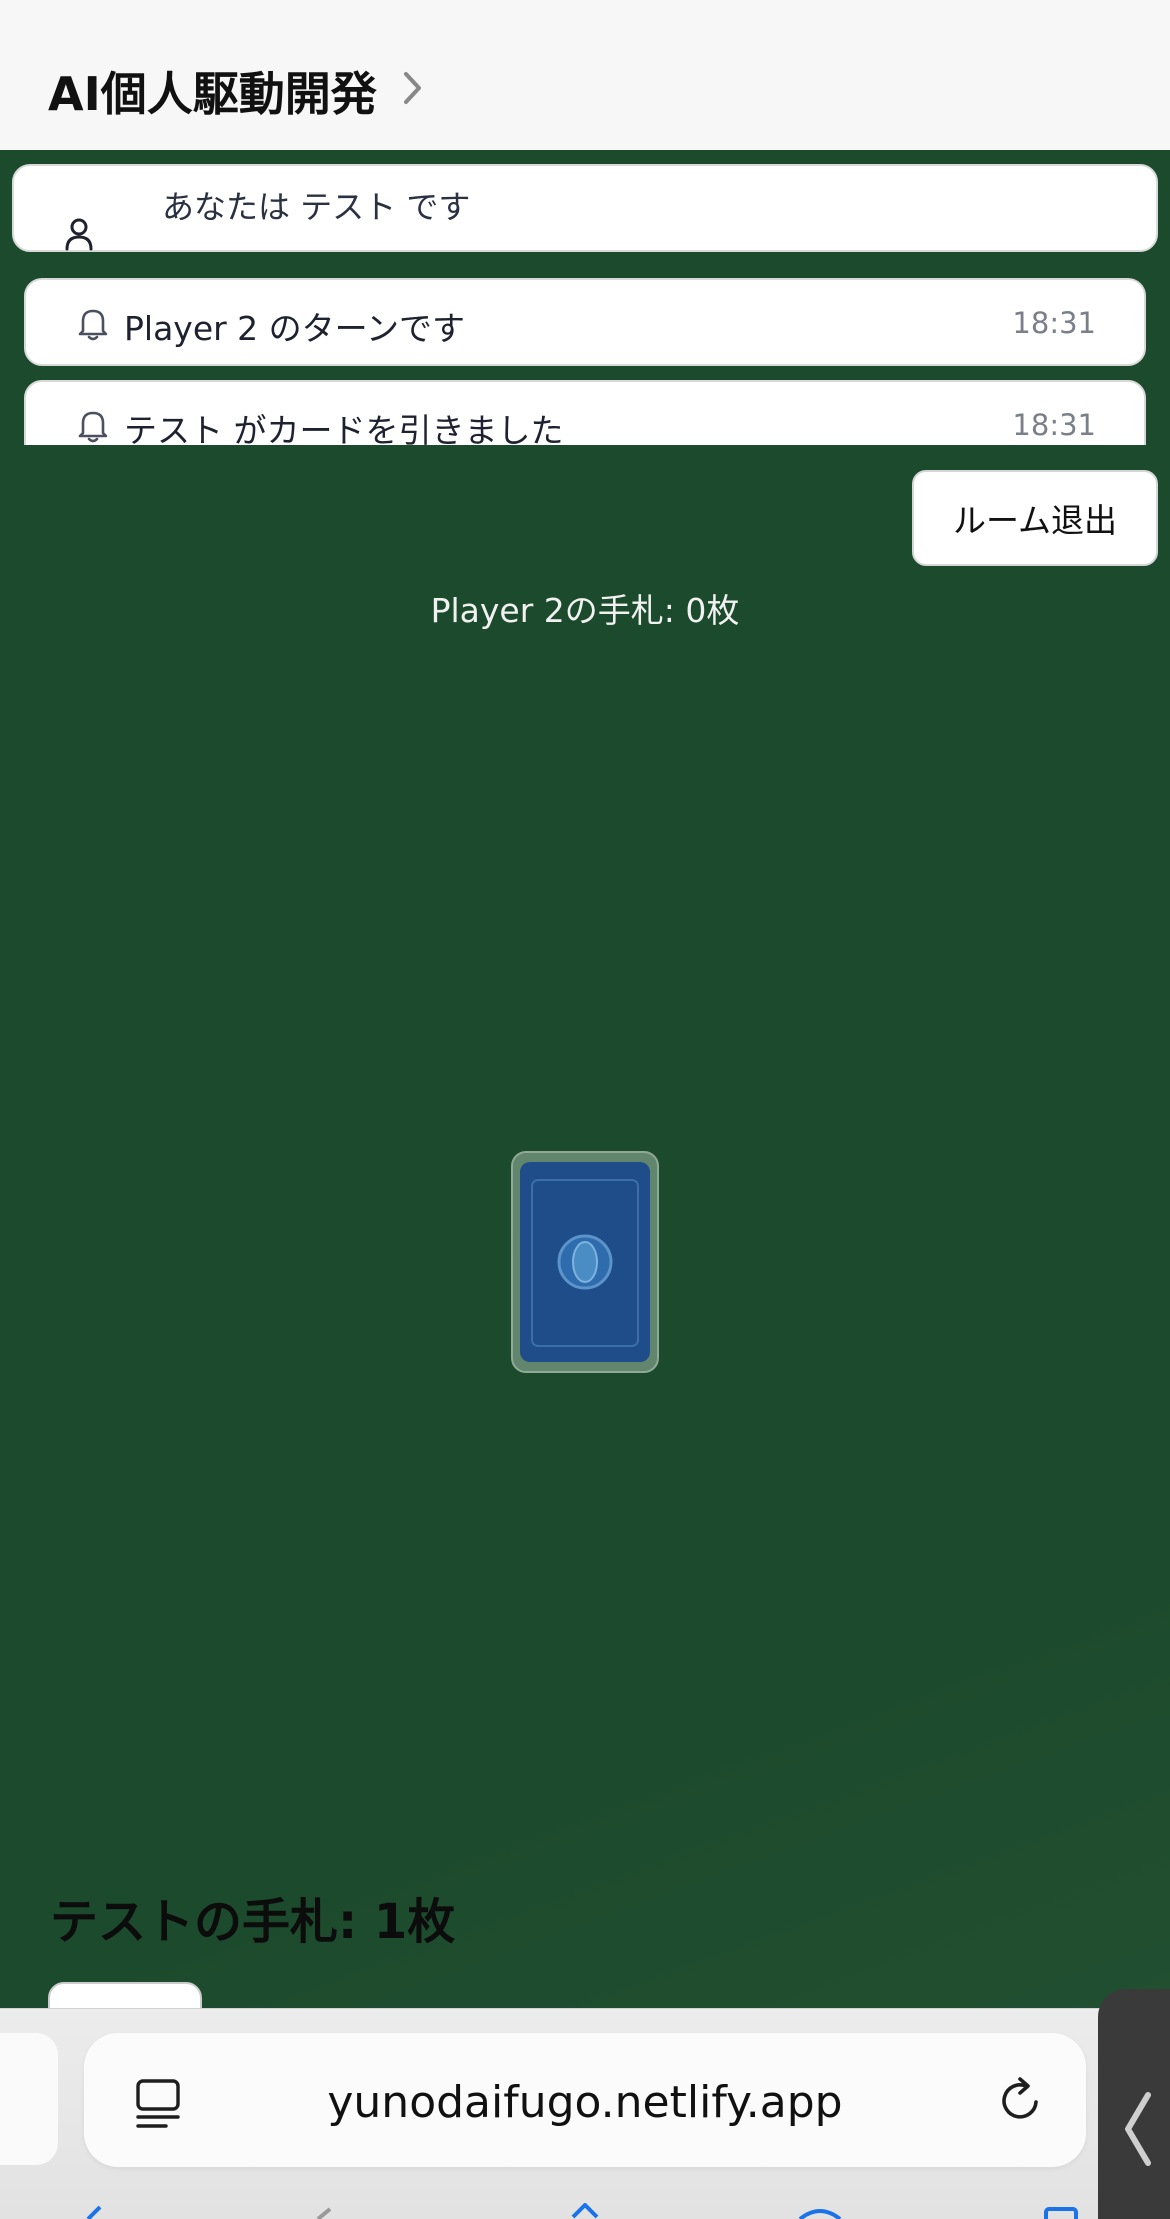 Image resolution: width=1170 pixels, height=2219 pixels. I want to click on player-identity-text: あなたは テスト です, so click(316, 207).